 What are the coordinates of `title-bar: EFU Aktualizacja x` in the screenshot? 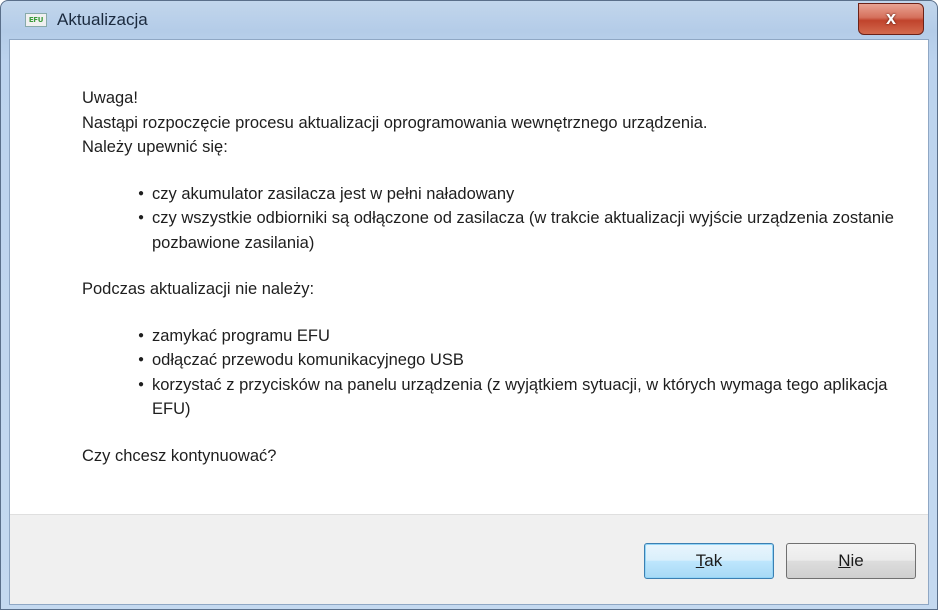 It's located at (469, 20).